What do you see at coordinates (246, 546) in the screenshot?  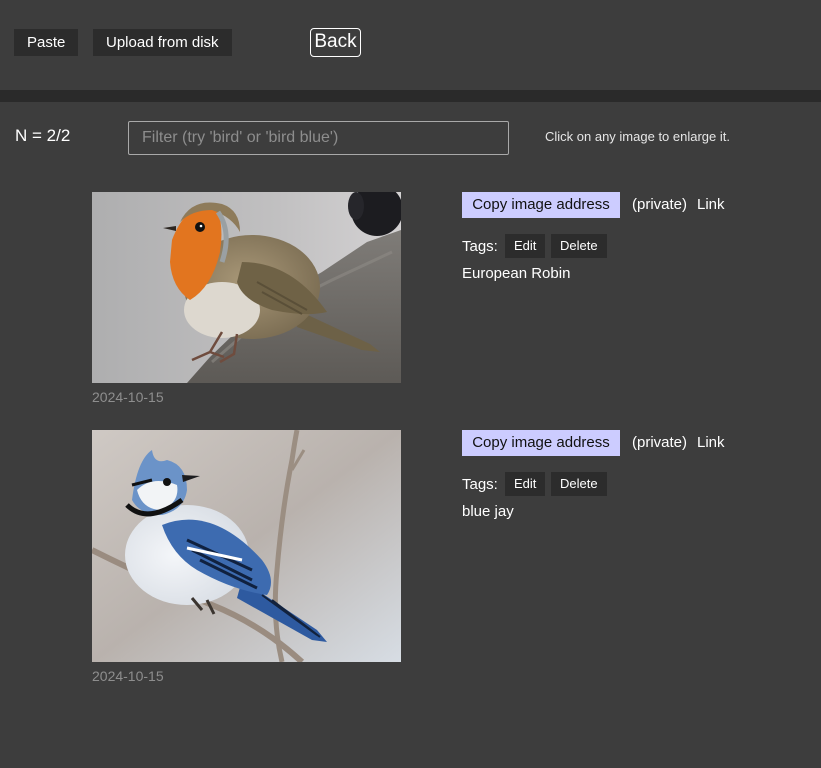 I see `blue-jay-photo` at bounding box center [246, 546].